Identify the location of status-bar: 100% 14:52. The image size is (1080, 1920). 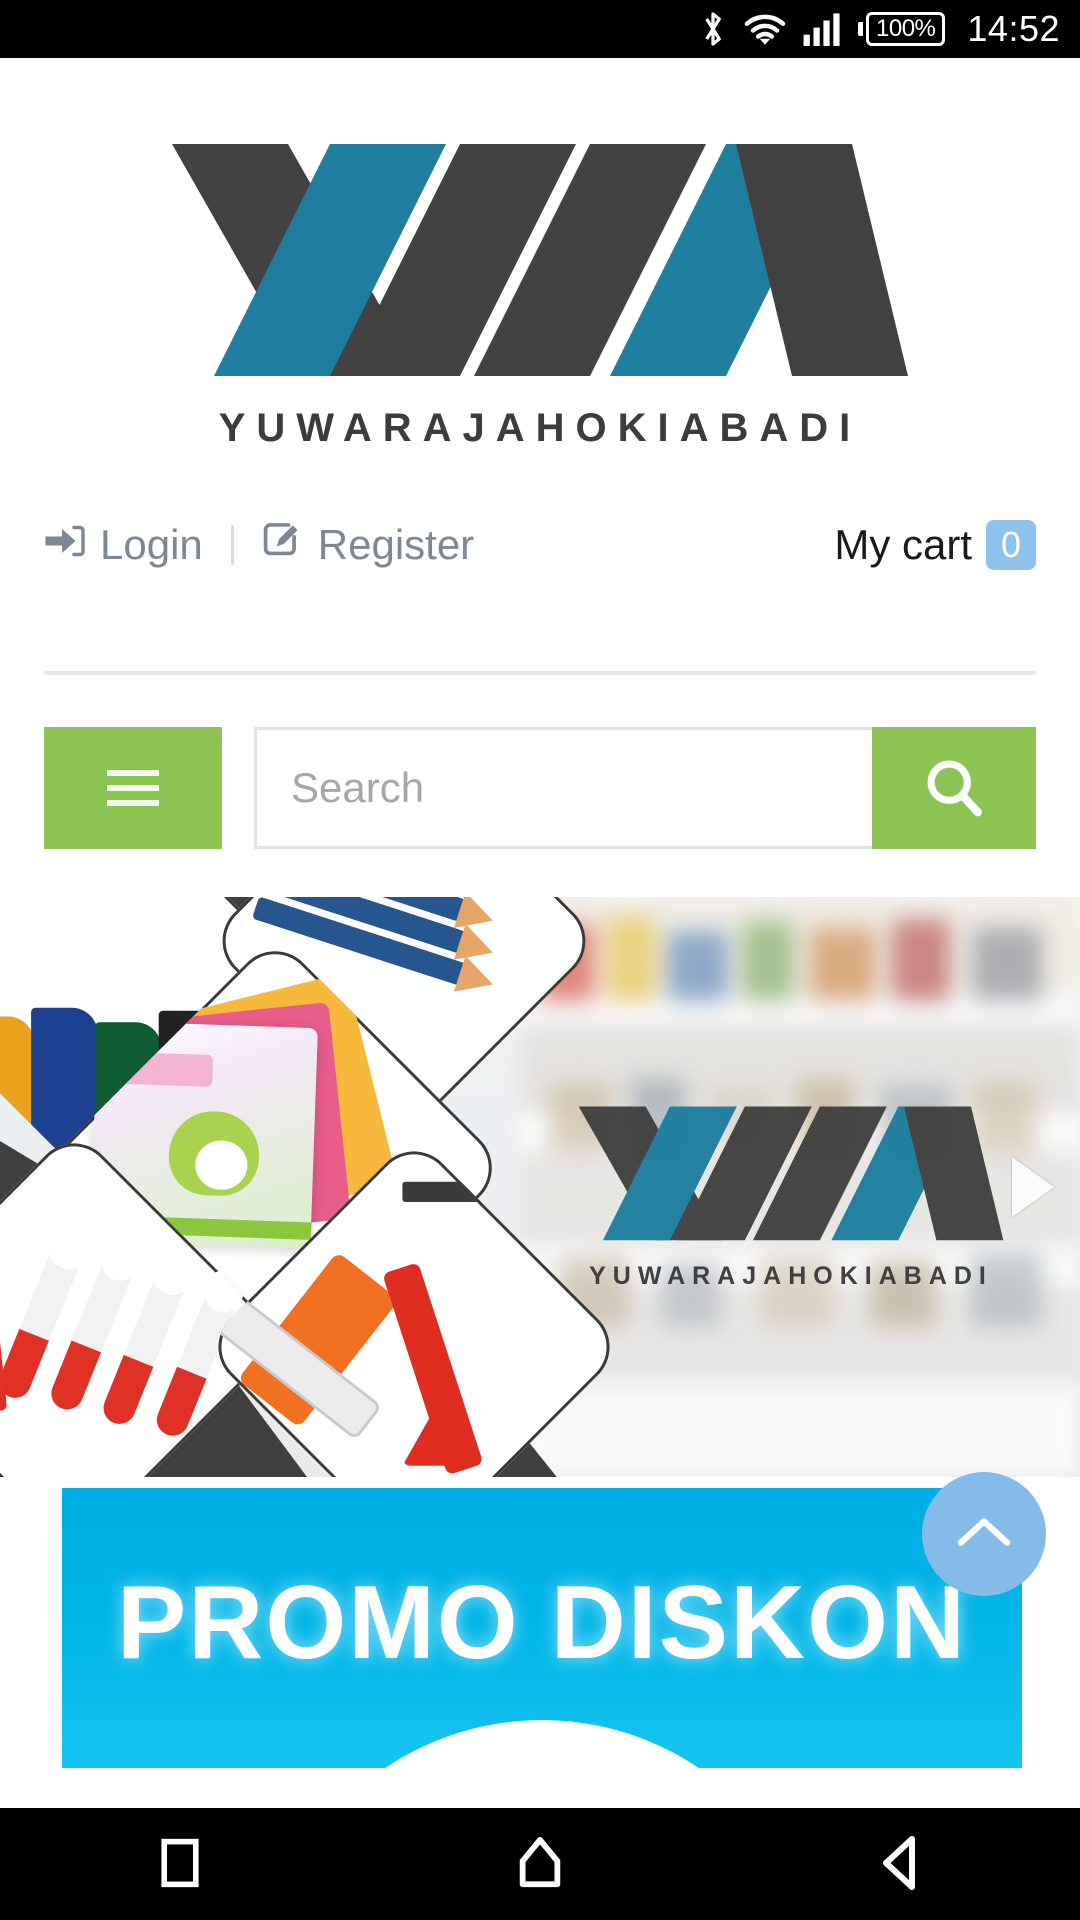
(540, 29).